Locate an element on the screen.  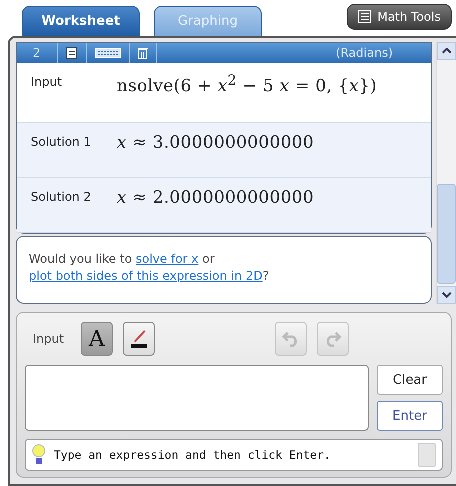
suggestion-text: Would you like to solve for x or plot both sides of this expression in 2D? is located at coordinates (149, 268).